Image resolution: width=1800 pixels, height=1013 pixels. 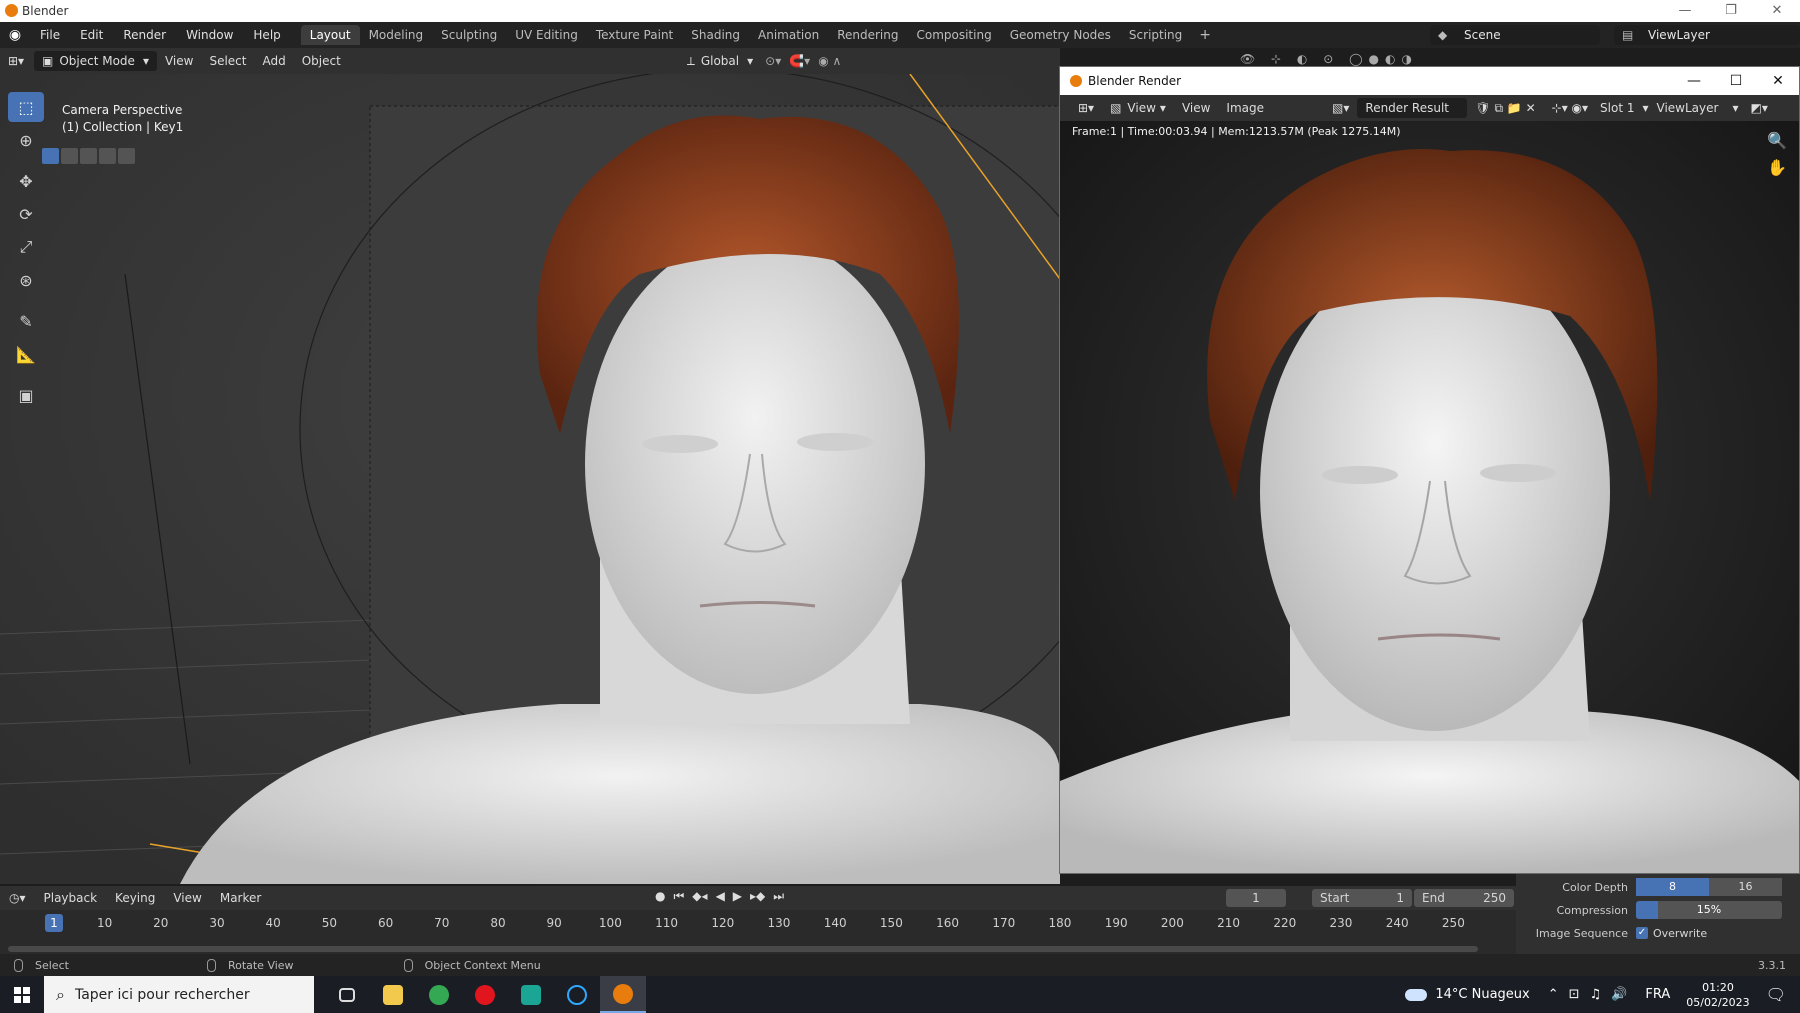 What do you see at coordinates (1745, 887) in the screenshot?
I see `color-depth-16-button: 16` at bounding box center [1745, 887].